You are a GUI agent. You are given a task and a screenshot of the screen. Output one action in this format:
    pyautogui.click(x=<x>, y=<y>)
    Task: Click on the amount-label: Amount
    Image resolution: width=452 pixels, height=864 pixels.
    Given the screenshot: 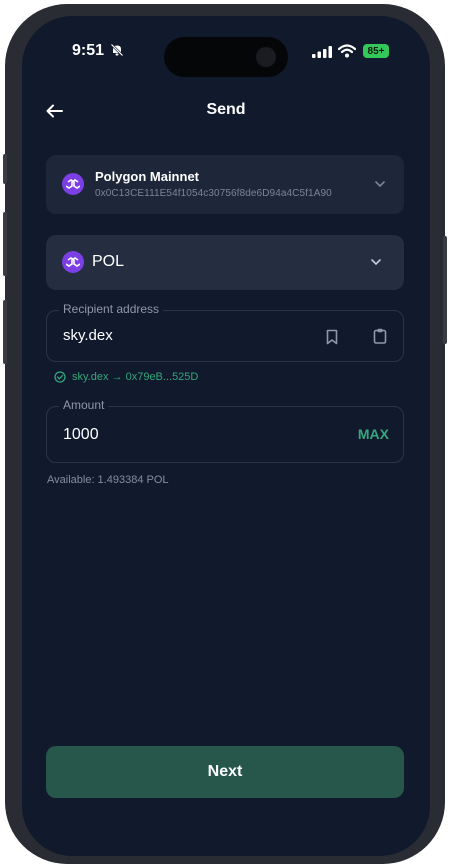 What is the action you would take?
    pyautogui.click(x=84, y=405)
    